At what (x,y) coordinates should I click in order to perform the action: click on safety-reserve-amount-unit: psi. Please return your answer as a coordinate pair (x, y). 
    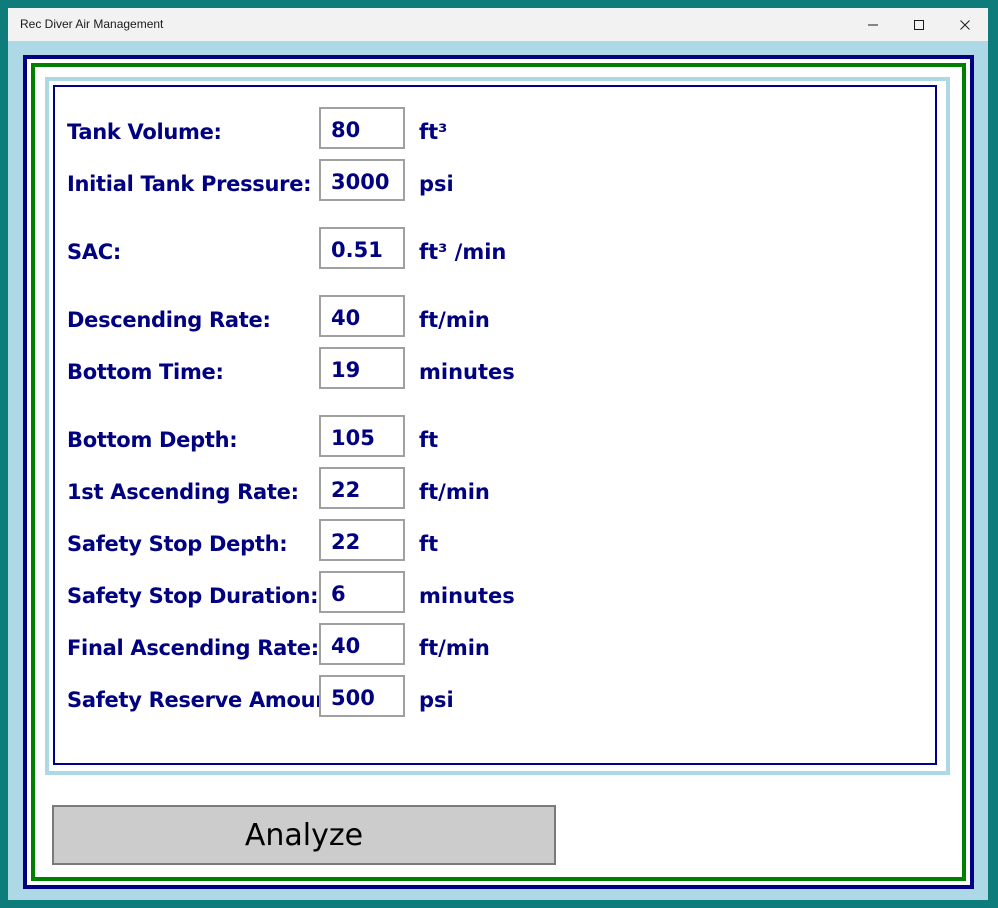
    Looking at the image, I should click on (436, 700).